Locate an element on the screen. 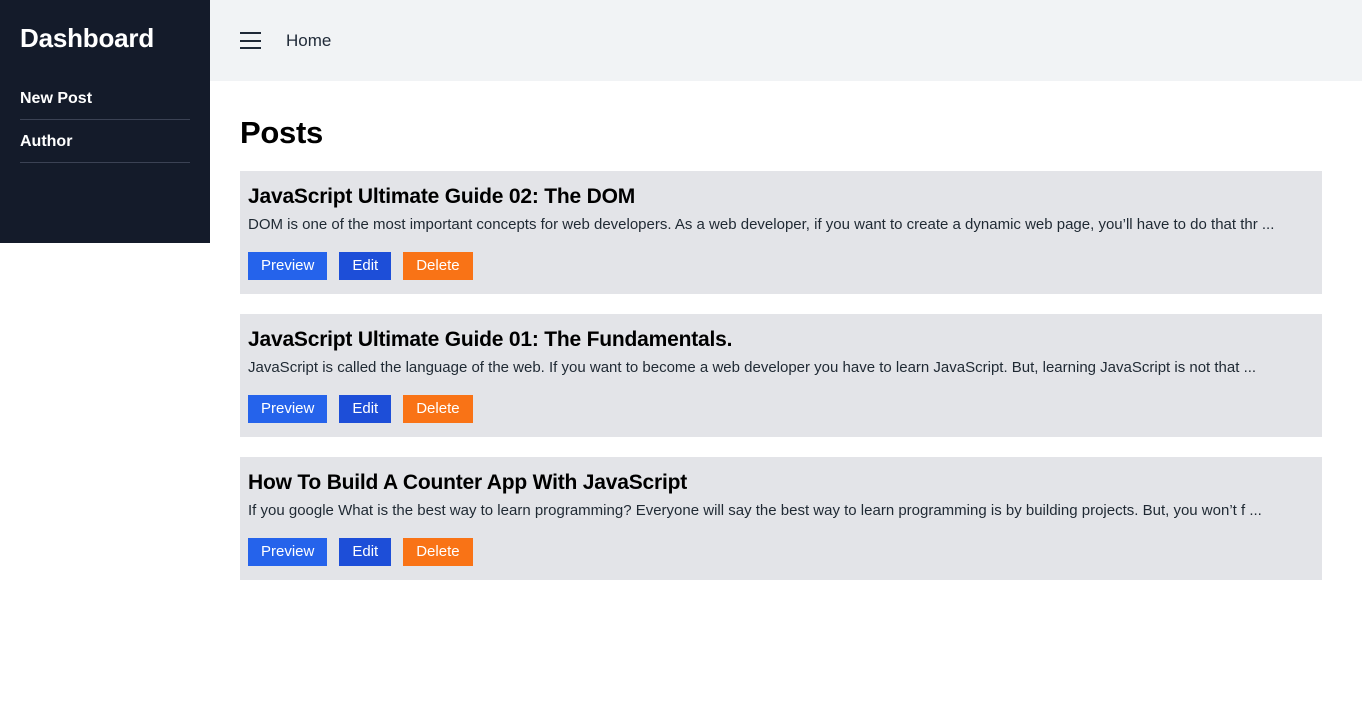  top-header: Home is located at coordinates (786, 40).